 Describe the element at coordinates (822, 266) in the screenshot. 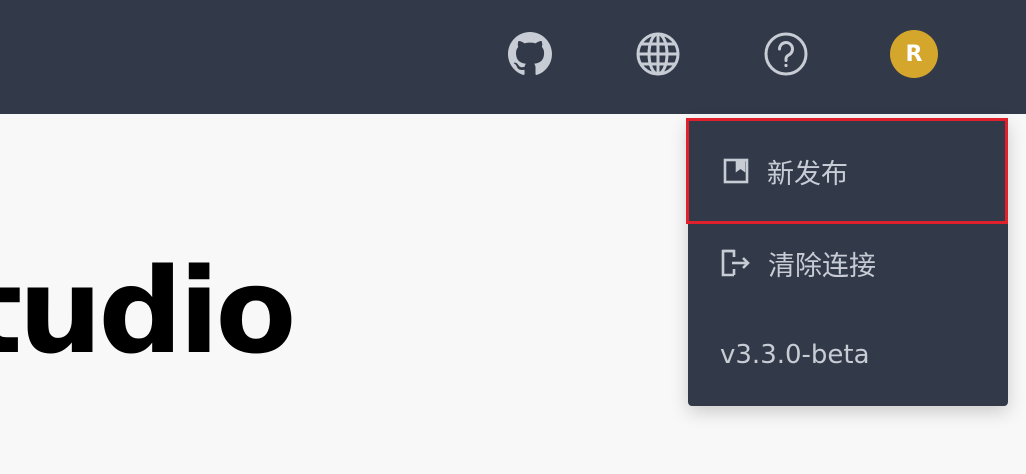

I see `menu-item-label: 清除连接` at that location.